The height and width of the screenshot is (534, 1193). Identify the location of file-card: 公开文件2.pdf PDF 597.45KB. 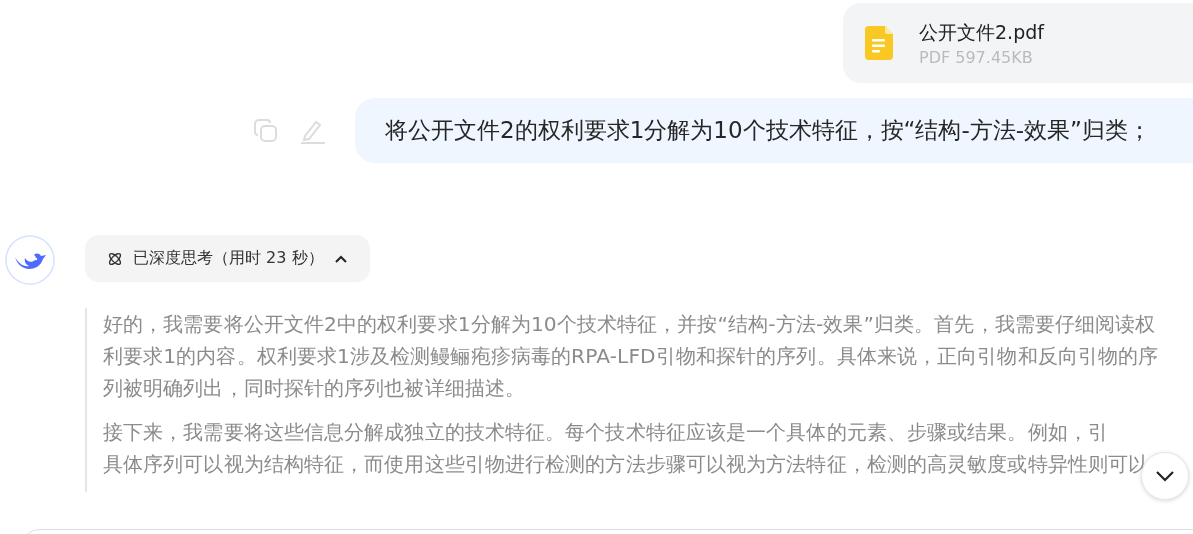
(1018, 43).